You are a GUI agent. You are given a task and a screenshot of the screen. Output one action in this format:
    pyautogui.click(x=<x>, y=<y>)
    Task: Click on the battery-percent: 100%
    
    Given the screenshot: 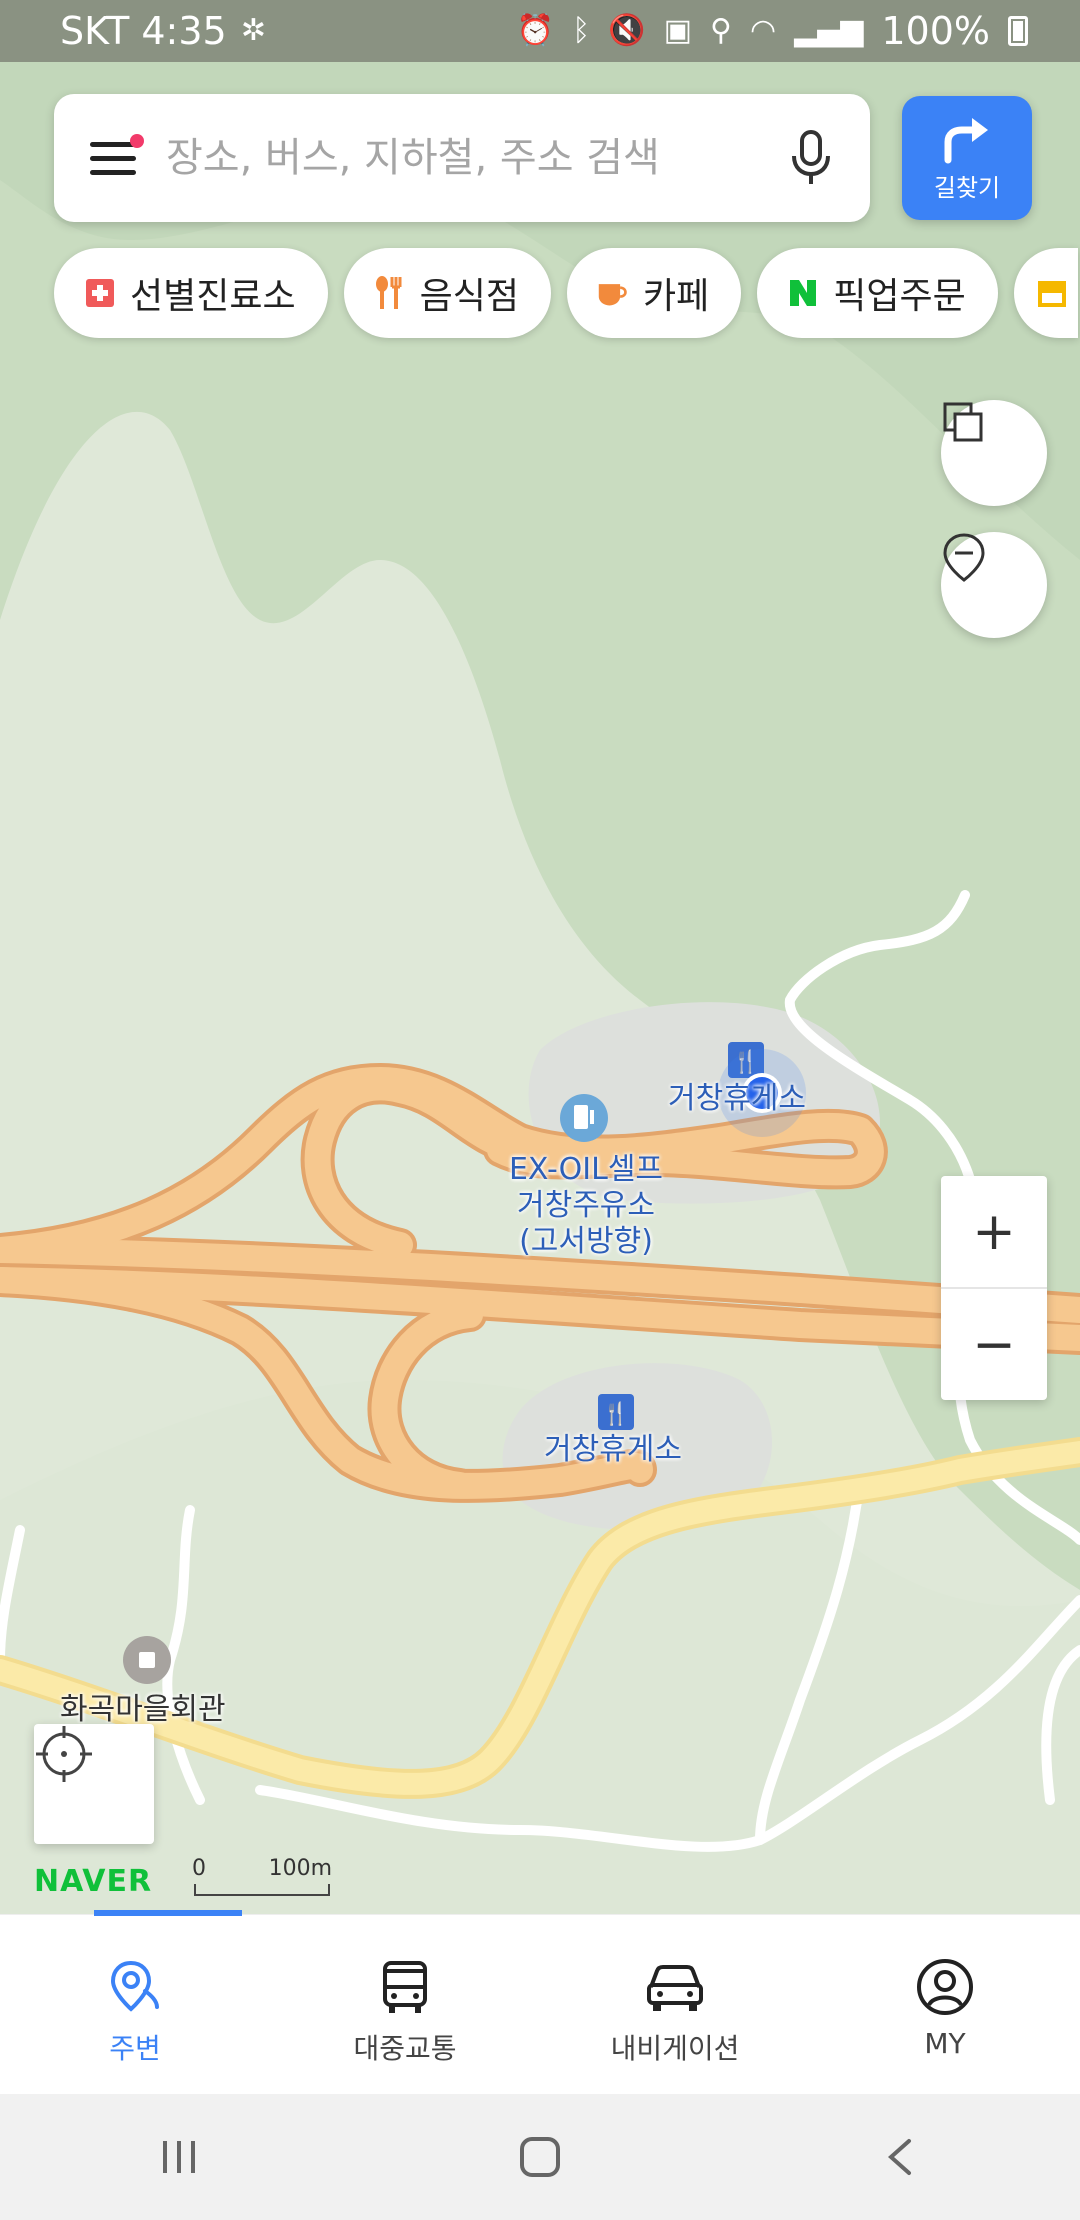 What is the action you would take?
    pyautogui.click(x=935, y=31)
    